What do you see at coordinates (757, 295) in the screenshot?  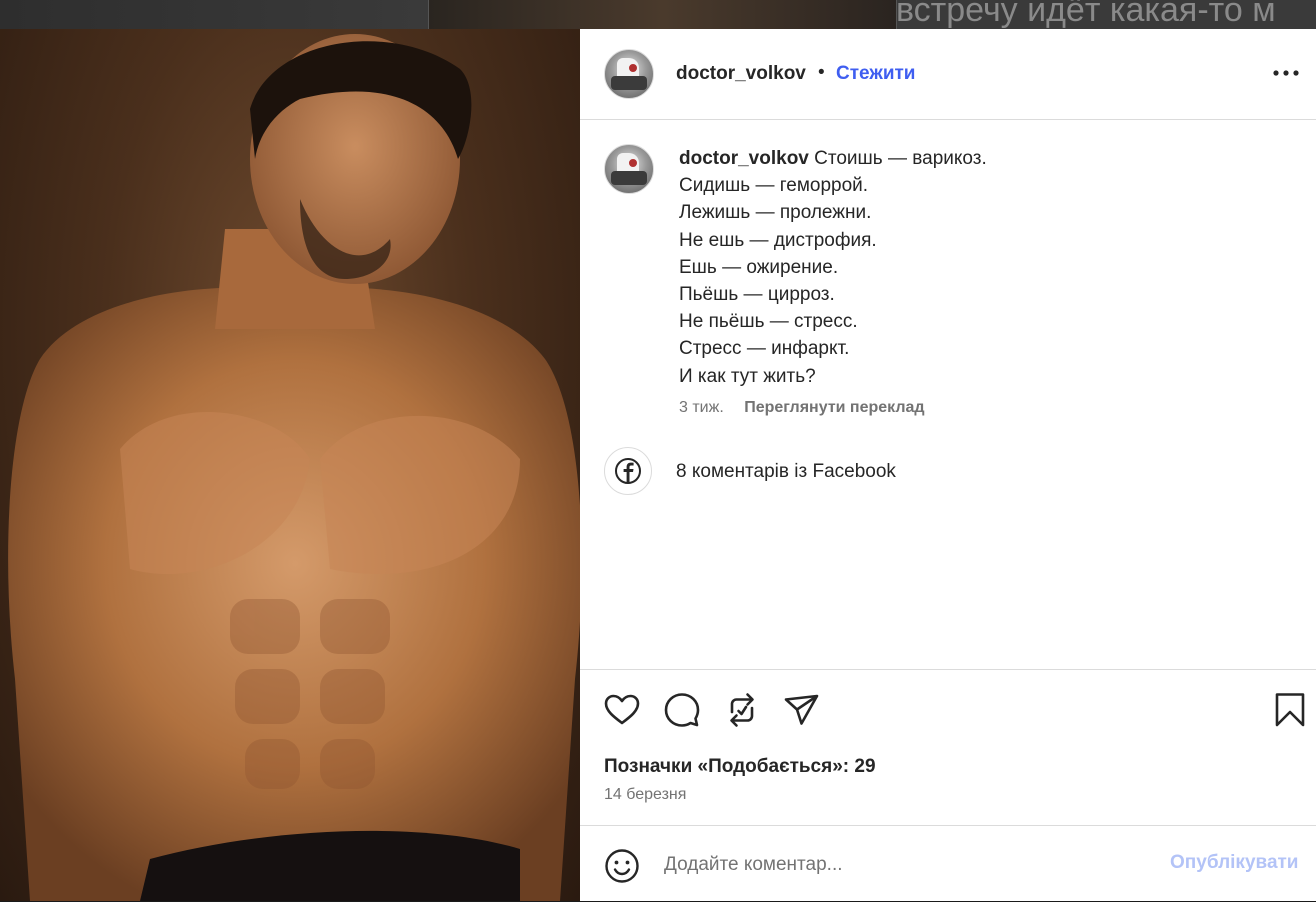 I see `caption-line: Пьёшь — цирроз.` at bounding box center [757, 295].